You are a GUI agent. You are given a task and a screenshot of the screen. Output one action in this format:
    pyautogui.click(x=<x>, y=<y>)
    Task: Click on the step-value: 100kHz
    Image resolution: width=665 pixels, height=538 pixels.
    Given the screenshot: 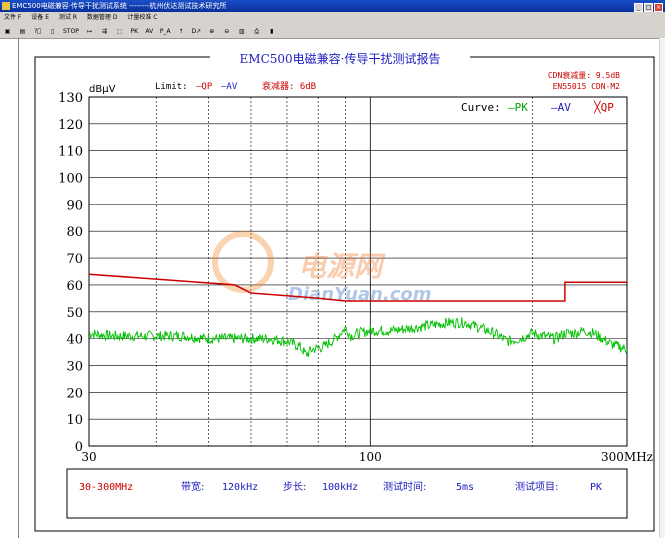 What is the action you would take?
    pyautogui.click(x=340, y=487)
    